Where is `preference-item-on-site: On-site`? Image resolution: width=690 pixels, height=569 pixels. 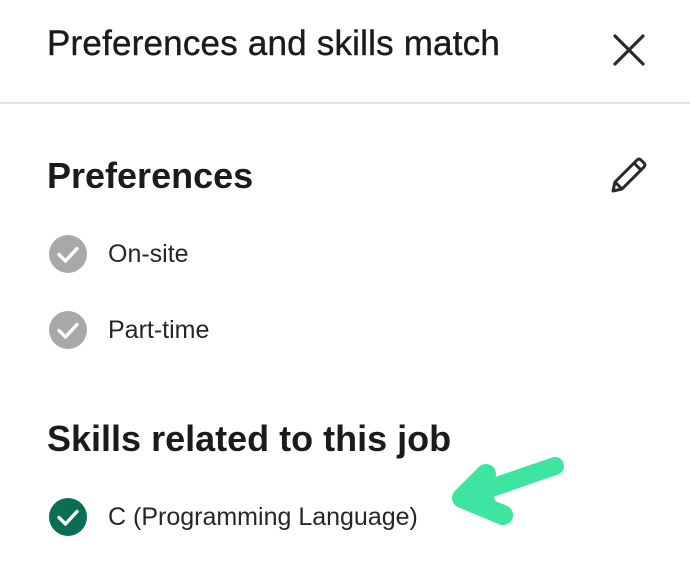 preference-item-on-site: On-site is located at coordinates (118, 254).